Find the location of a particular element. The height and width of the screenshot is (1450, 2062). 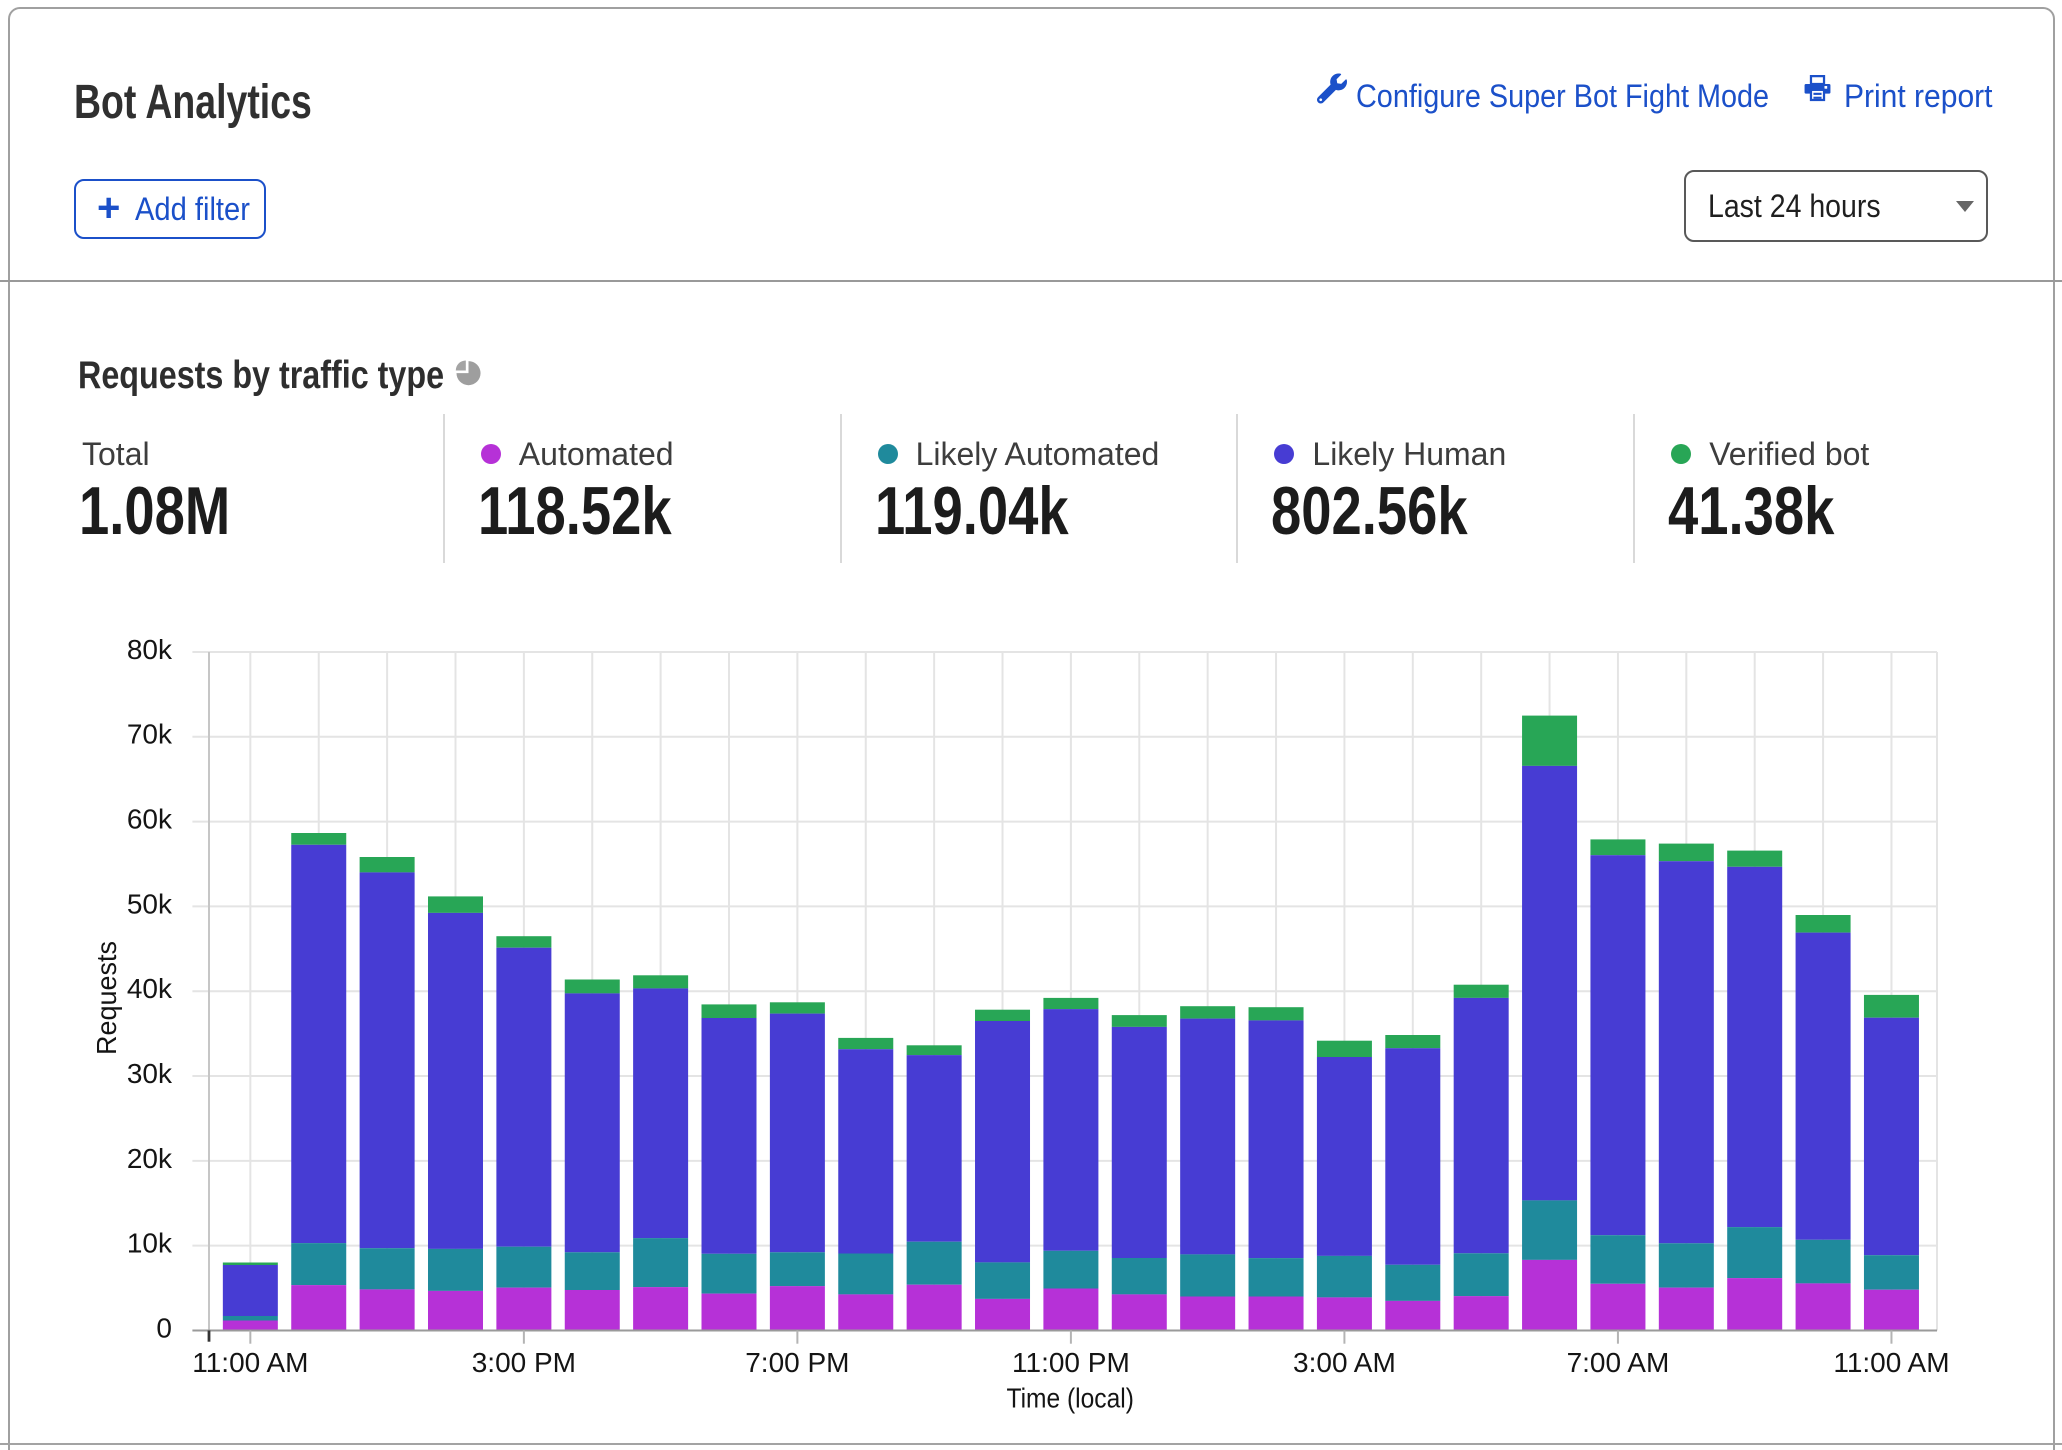

svg-text: 70k is located at coordinates (150, 734).